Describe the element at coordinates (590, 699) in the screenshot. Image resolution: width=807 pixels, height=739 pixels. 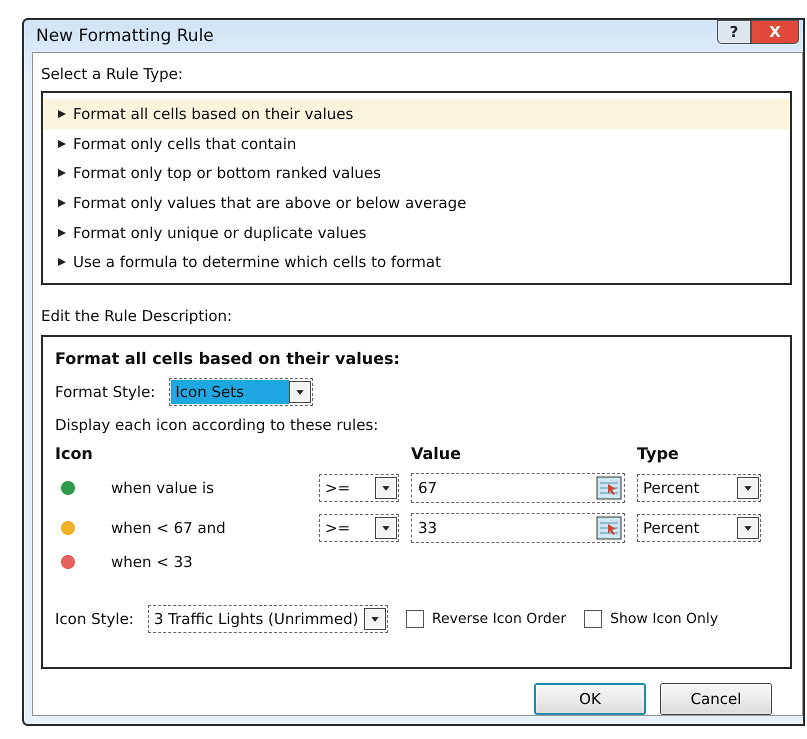
I see `dialog-button: OK` at that location.